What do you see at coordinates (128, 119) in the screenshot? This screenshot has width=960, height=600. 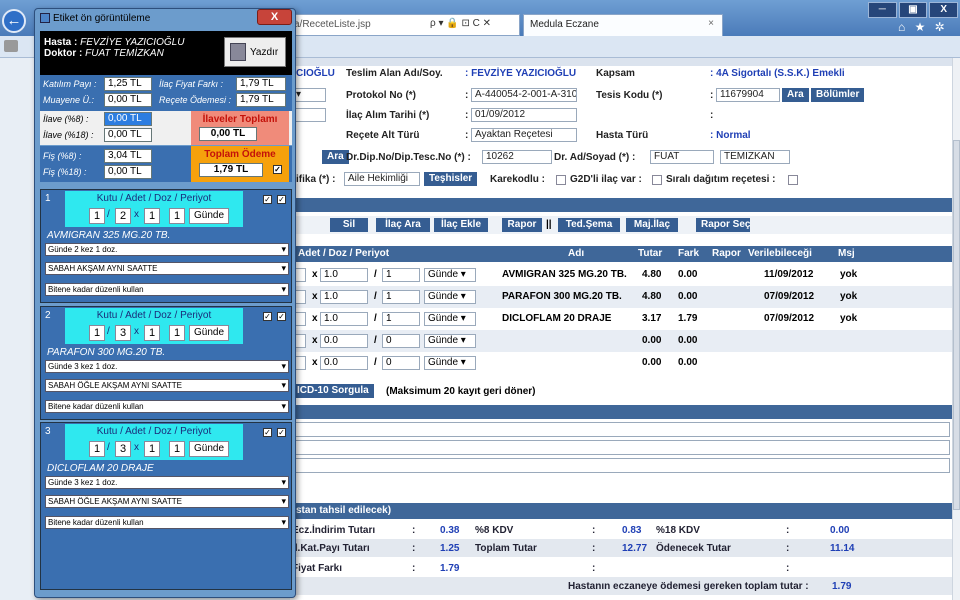 I see `ilave8-input: 0,00 TL` at bounding box center [128, 119].